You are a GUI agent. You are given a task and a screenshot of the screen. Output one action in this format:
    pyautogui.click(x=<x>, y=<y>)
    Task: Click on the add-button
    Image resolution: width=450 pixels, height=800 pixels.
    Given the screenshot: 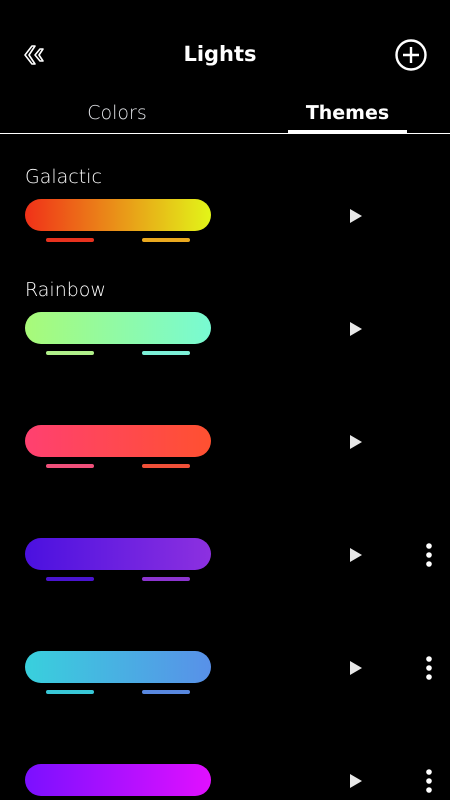 What is the action you would take?
    pyautogui.click(x=411, y=55)
    